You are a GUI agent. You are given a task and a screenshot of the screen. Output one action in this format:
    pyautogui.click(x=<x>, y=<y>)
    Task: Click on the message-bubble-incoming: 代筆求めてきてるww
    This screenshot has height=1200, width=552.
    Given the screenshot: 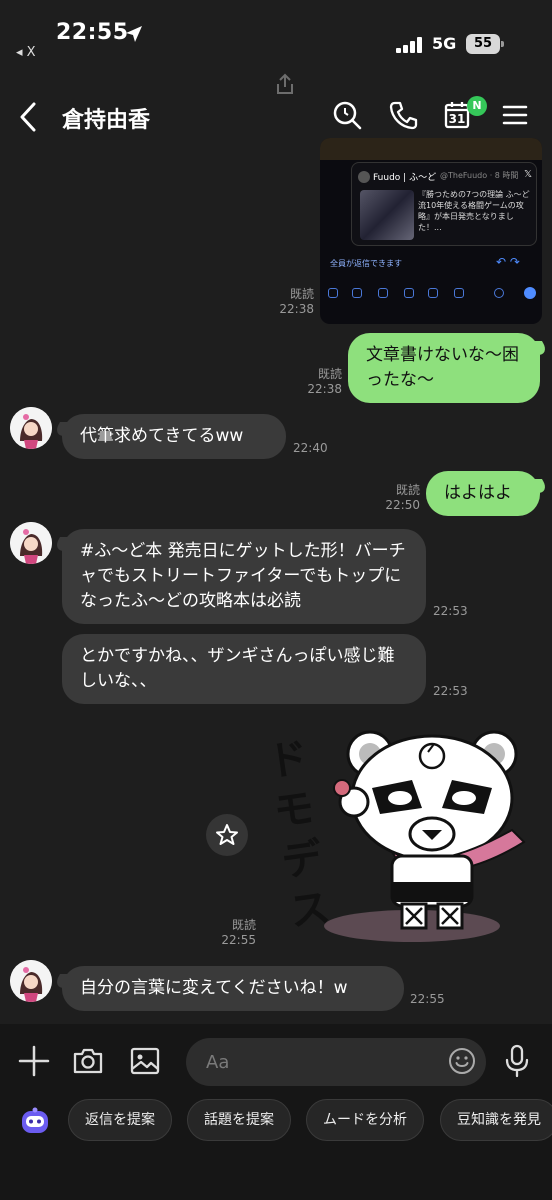 What is the action you would take?
    pyautogui.click(x=174, y=436)
    